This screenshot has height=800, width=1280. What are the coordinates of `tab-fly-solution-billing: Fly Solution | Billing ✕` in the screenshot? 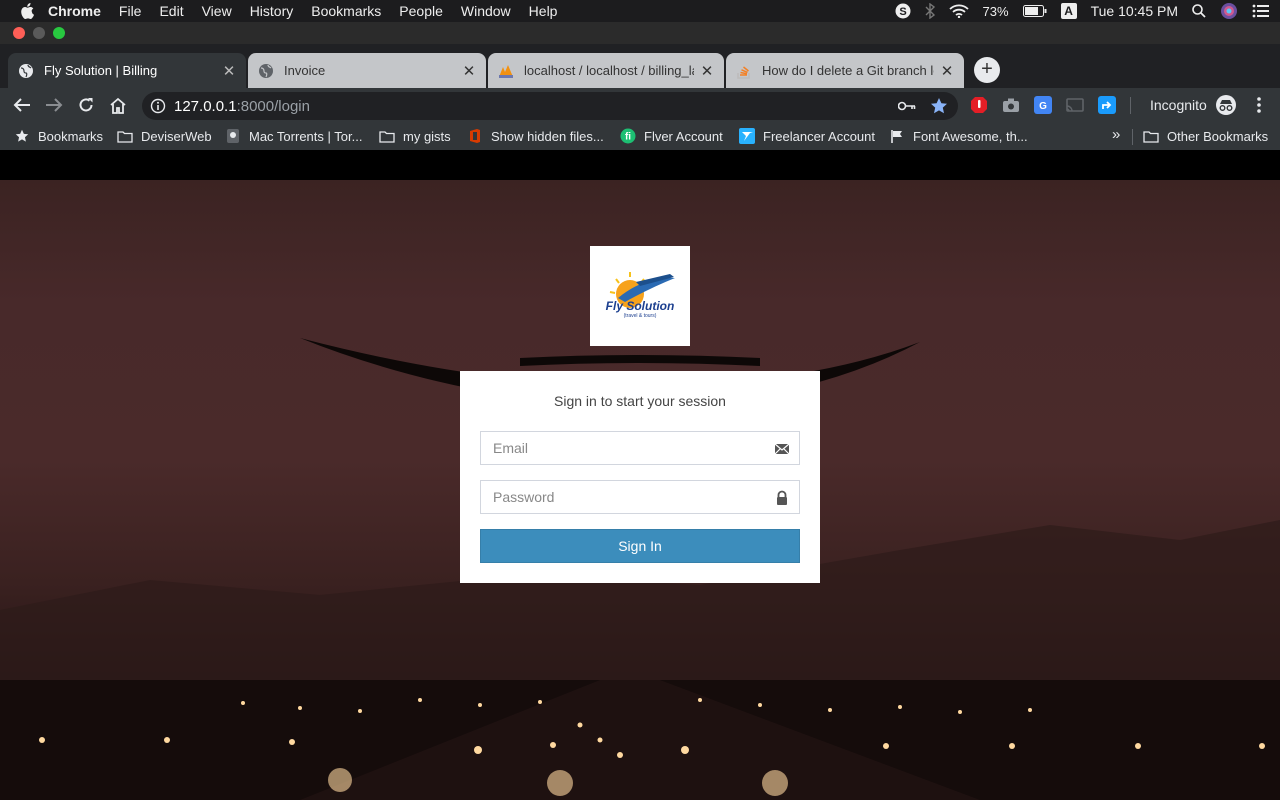 It's located at (127, 70).